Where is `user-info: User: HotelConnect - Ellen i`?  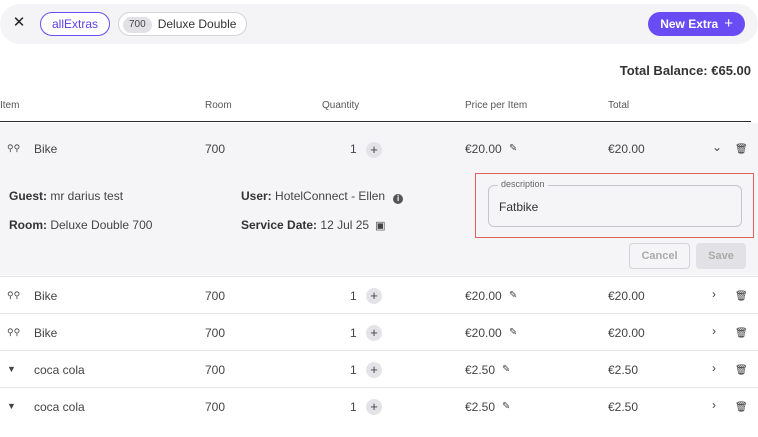
user-info: User: HotelConnect - Ellen i is located at coordinates (322, 196).